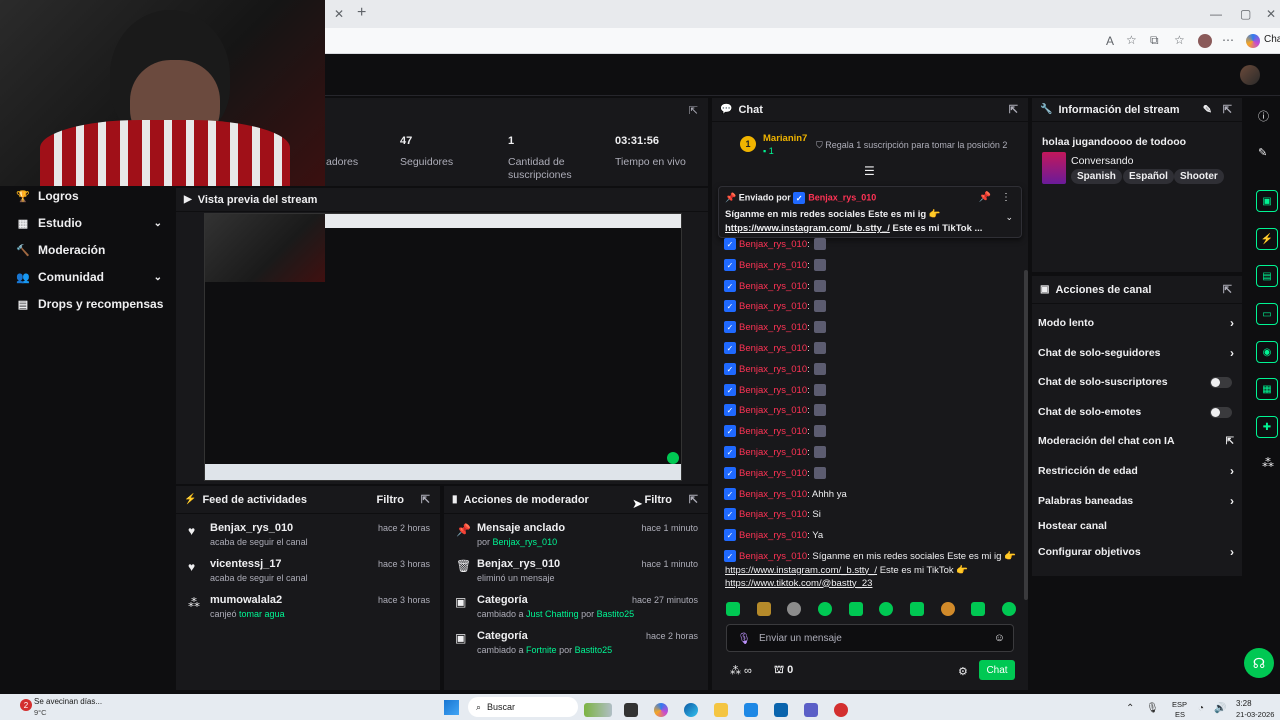 This screenshot has height=720, width=1280. Describe the element at coordinates (999, 638) in the screenshot. I see `emoji-icon: ☺` at that location.